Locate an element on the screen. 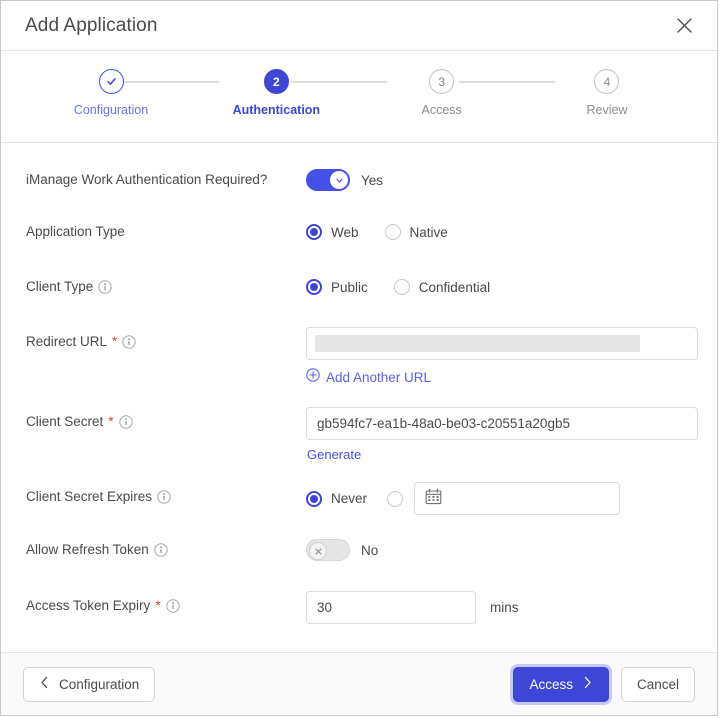 This screenshot has width=720, height=718. access-token-expiry-control: mins is located at coordinates (511, 607).